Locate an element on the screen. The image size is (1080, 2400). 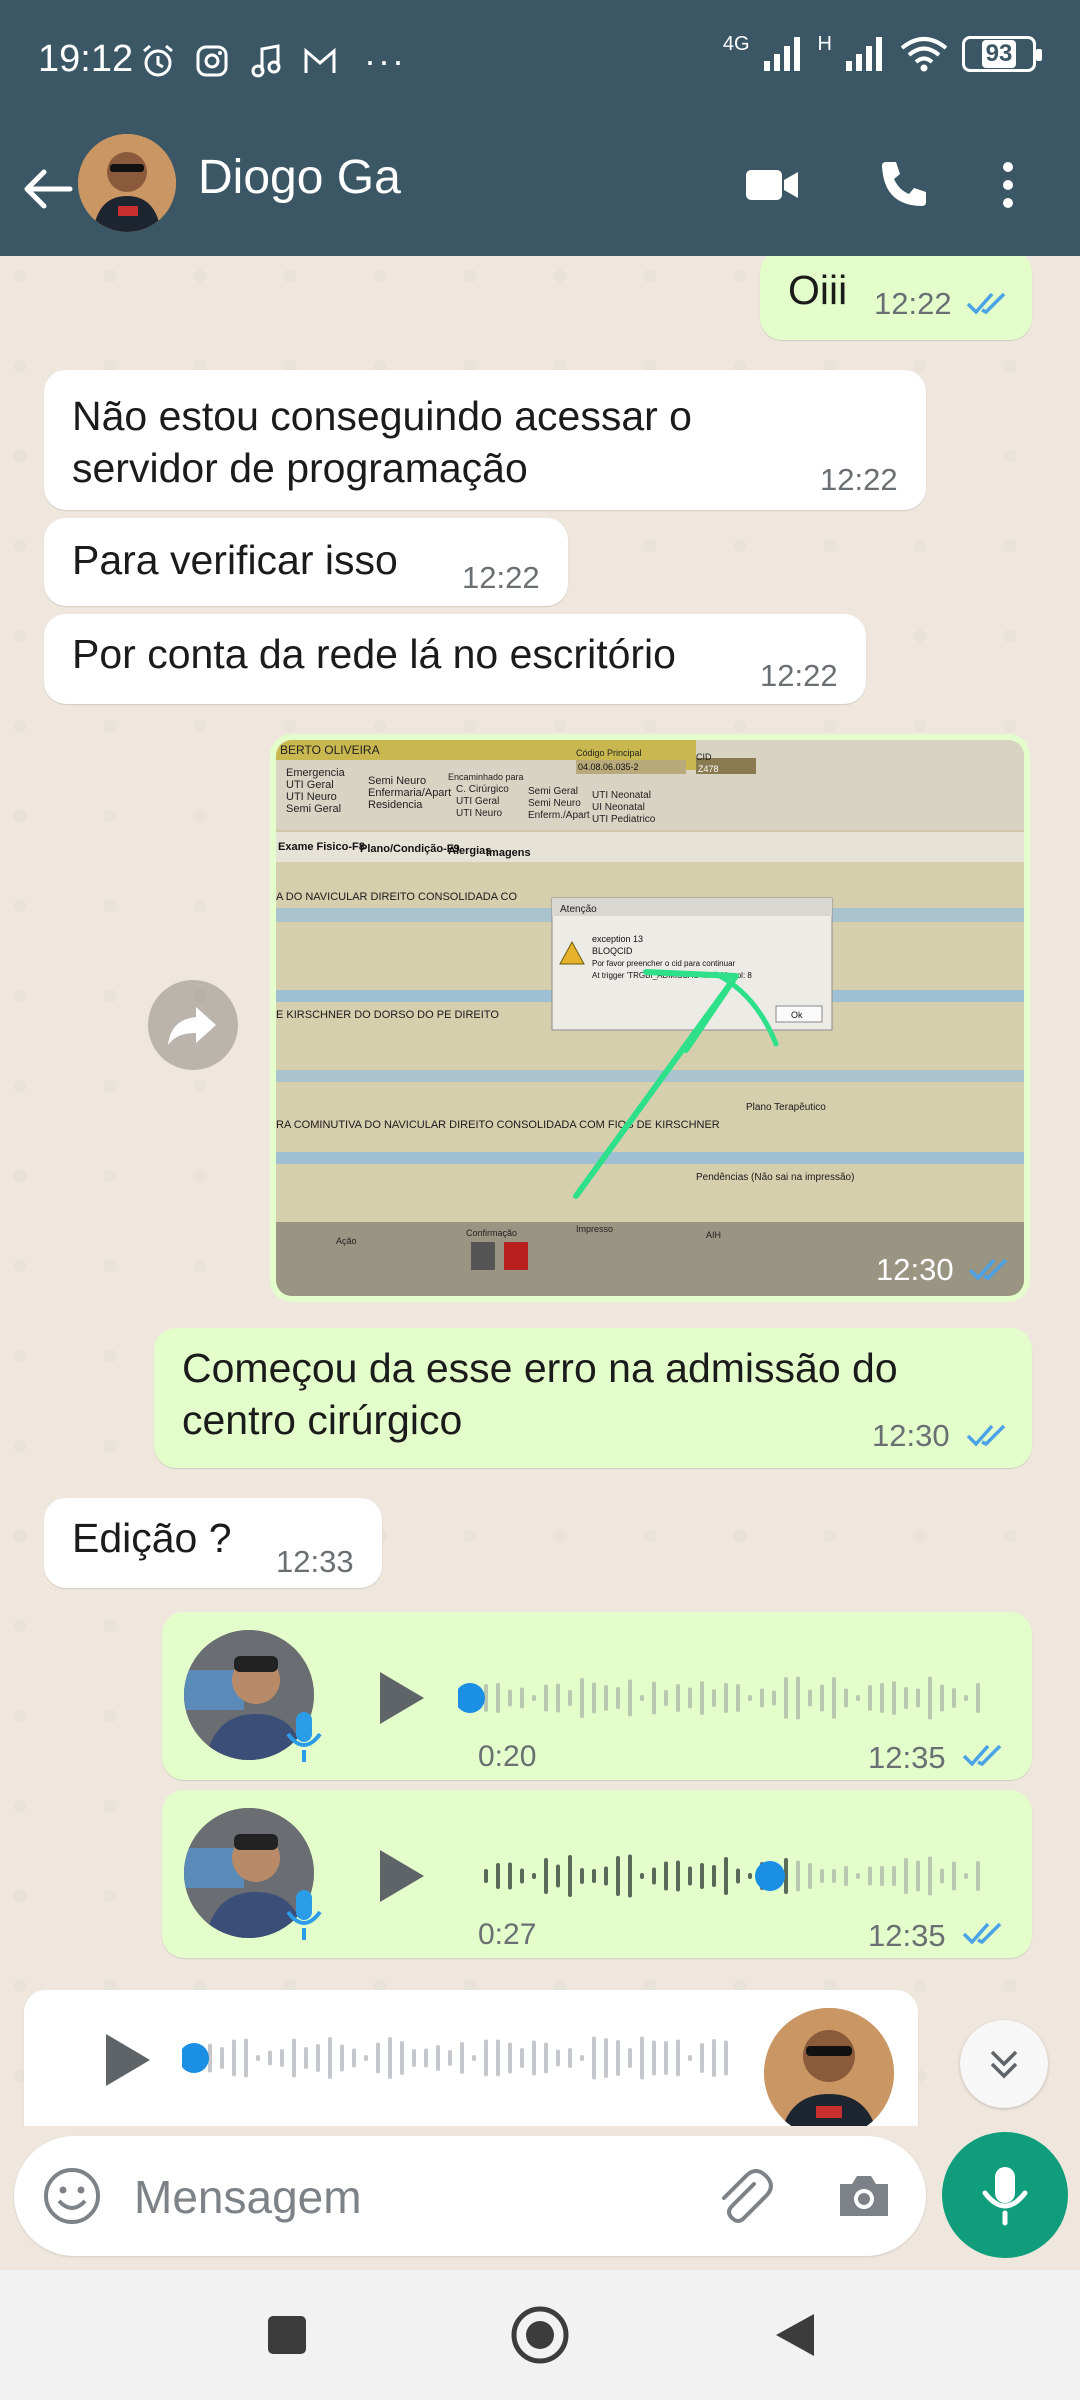
back-button is located at coordinates (795, 2335).